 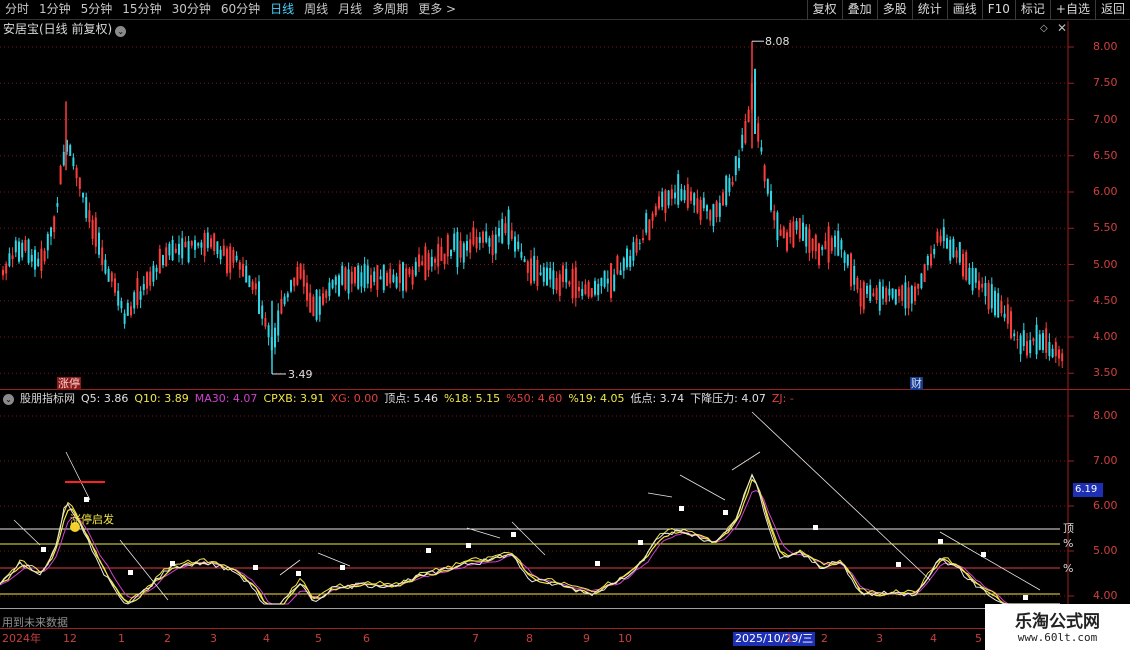 What do you see at coordinates (916, 383) in the screenshot?
I see `financial-report-tag: 财` at bounding box center [916, 383].